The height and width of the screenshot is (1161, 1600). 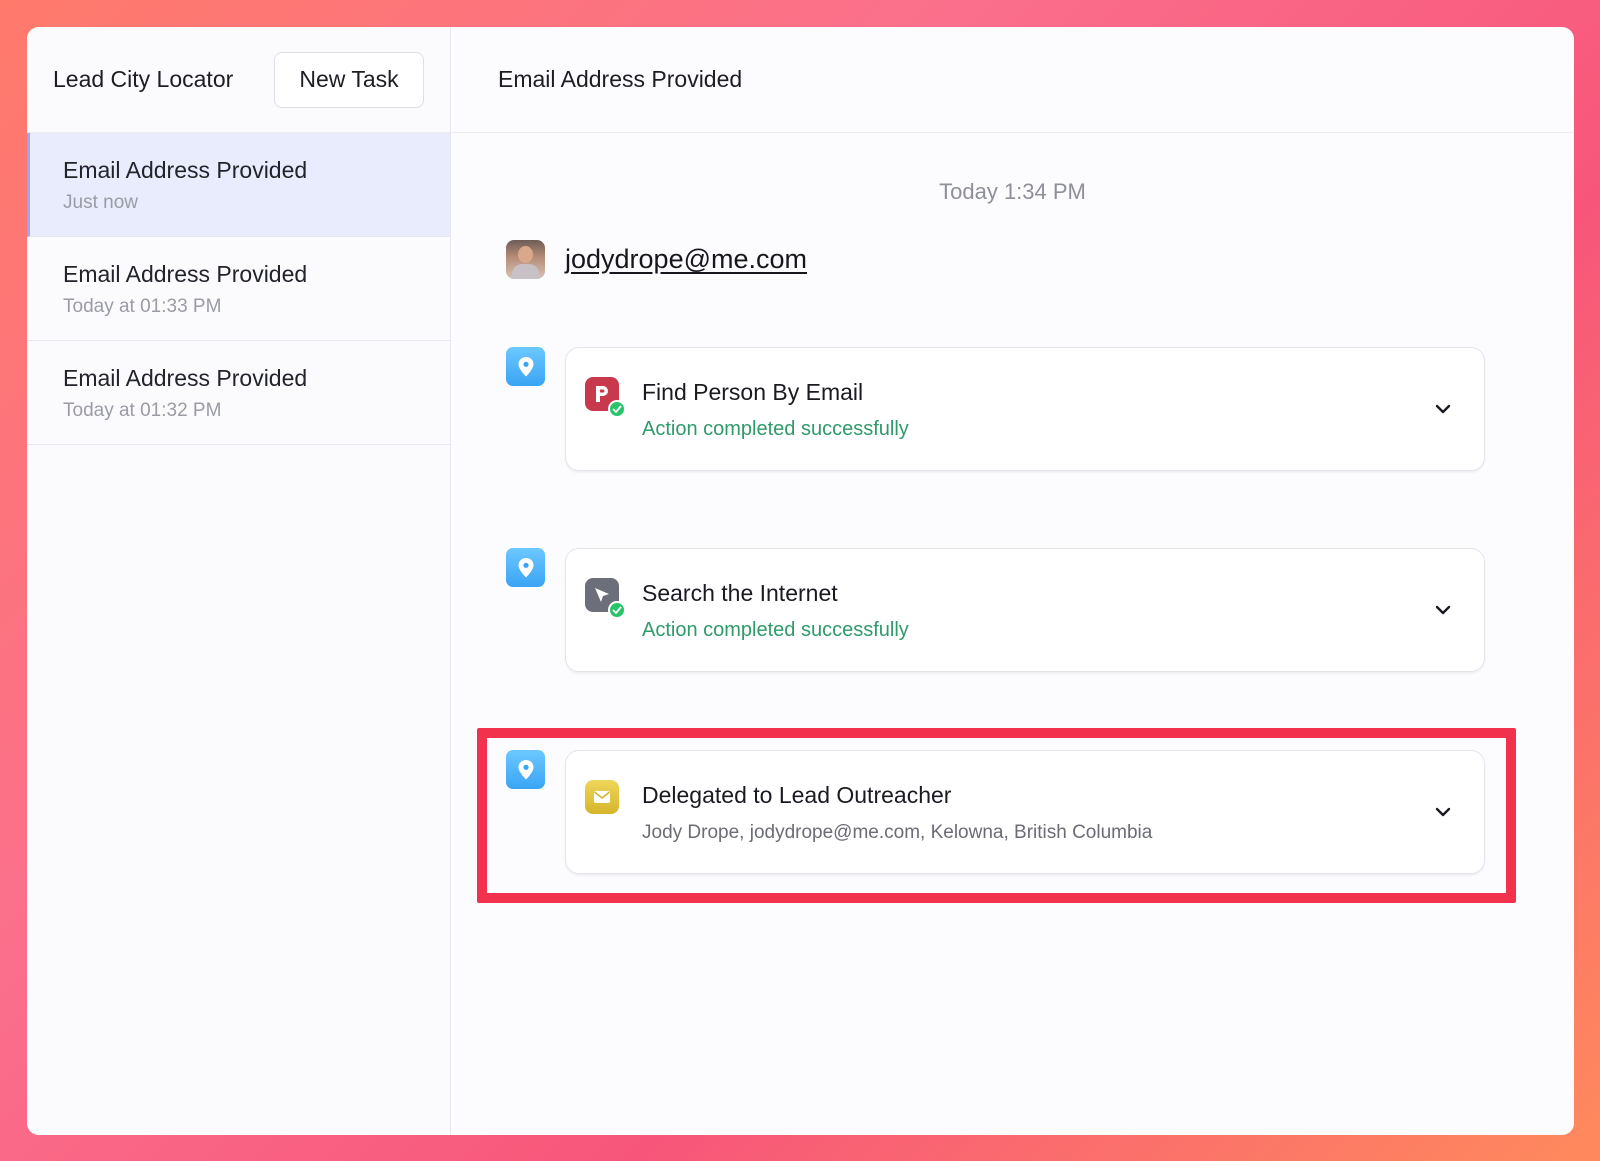 I want to click on task-item: Email Address Provided Just now, so click(x=238, y=185).